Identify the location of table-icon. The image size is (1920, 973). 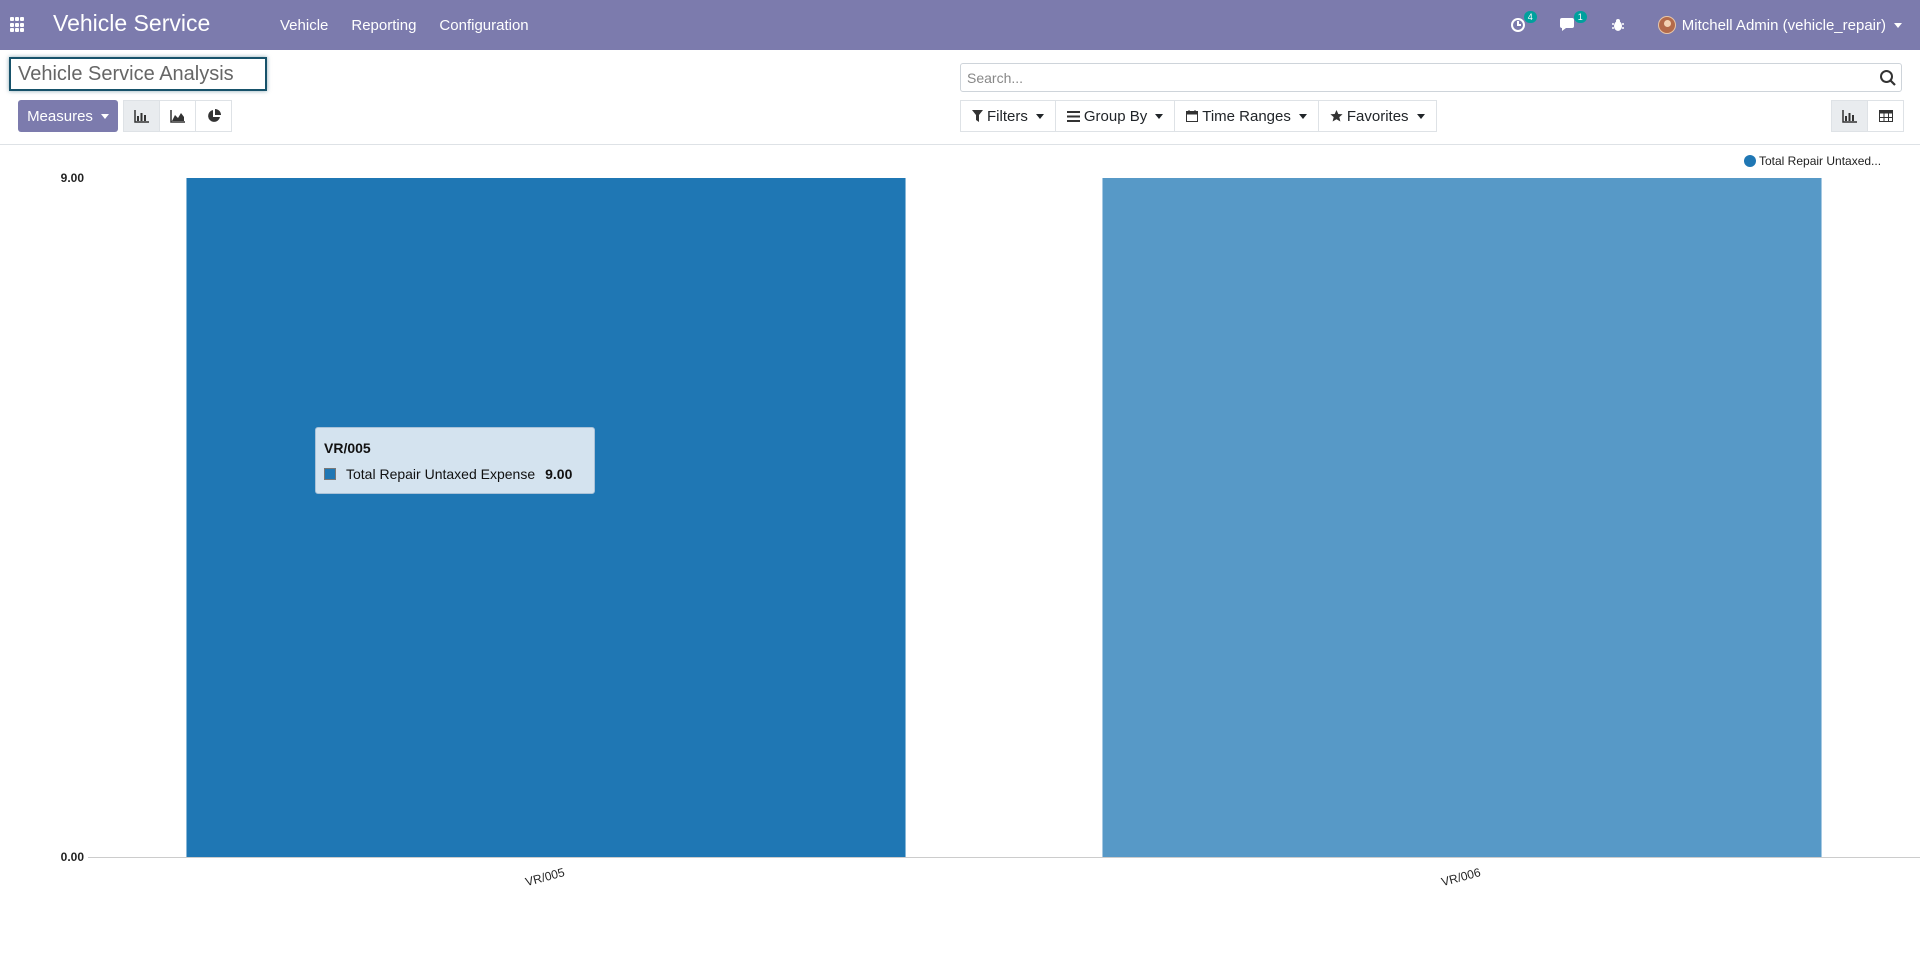
(1885, 116).